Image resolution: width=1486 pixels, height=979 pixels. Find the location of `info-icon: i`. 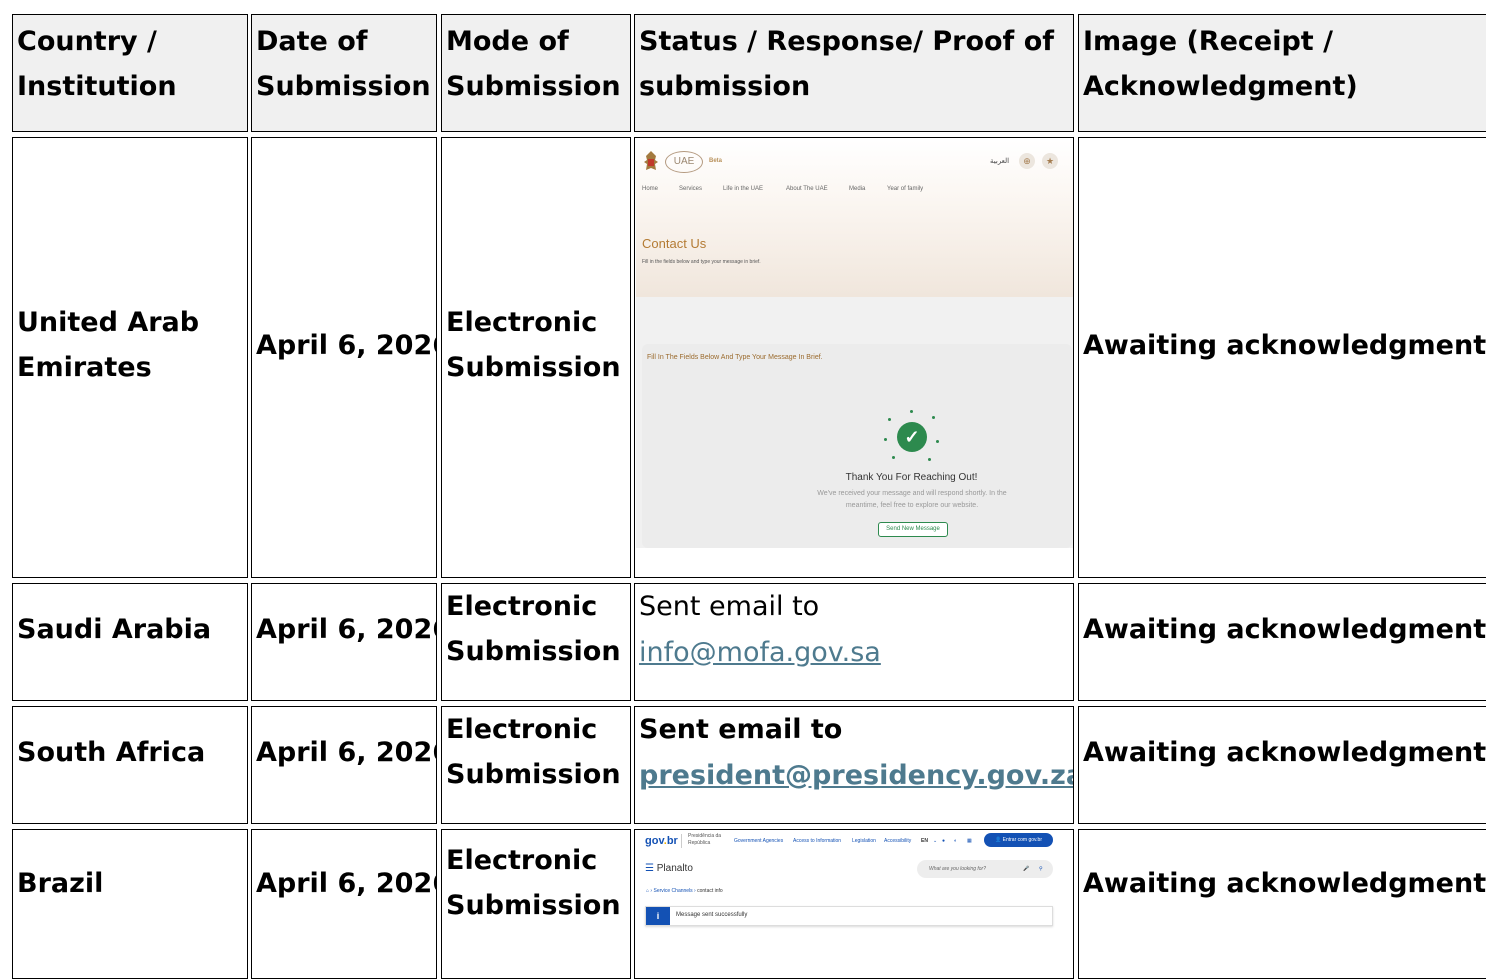

info-icon: i is located at coordinates (658, 916).